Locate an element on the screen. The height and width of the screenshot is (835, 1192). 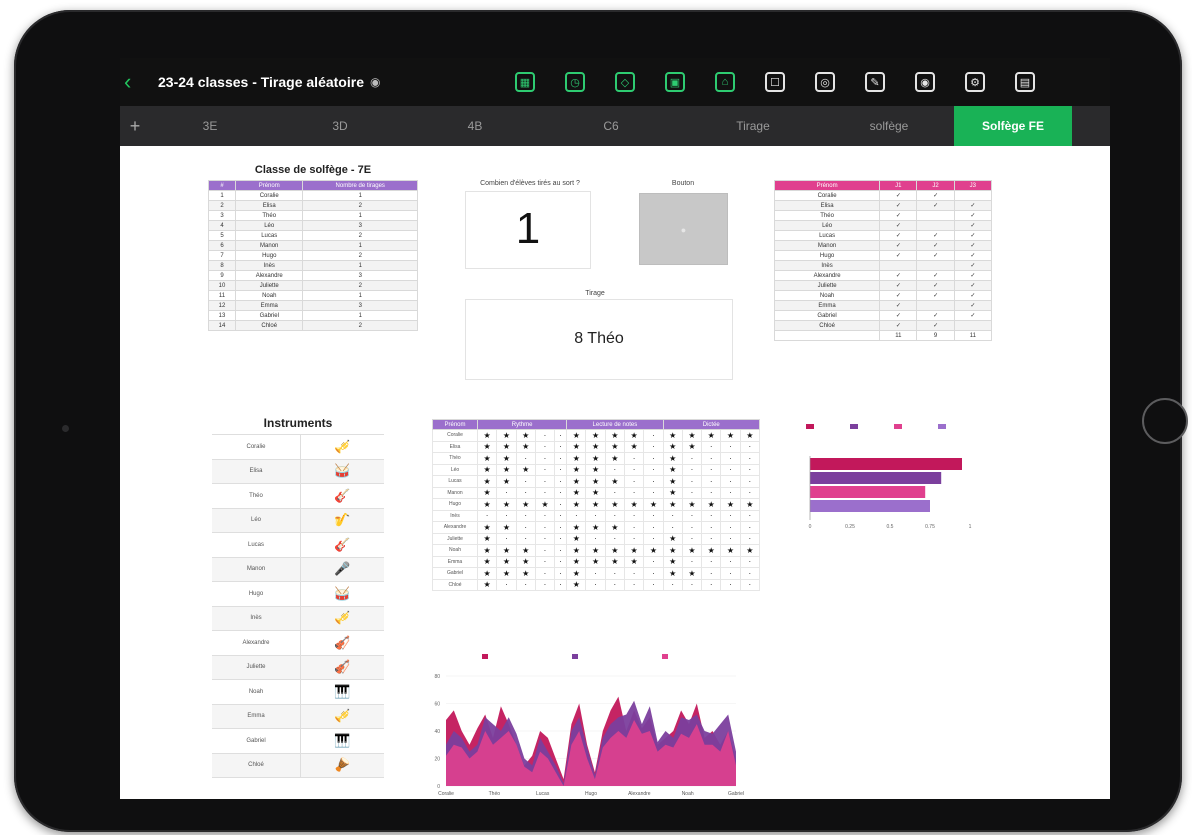
instrument-row: Hugo 🥁 is located at coordinates (298, 594).